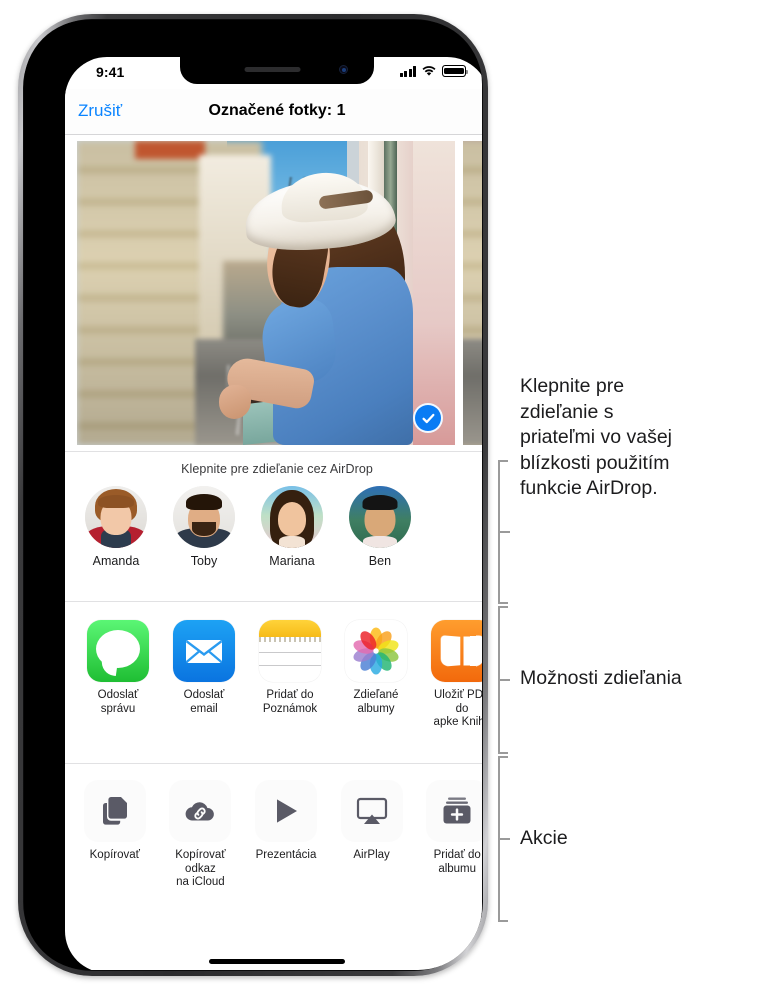  What do you see at coordinates (118, 651) in the screenshot?
I see `messages-icon` at bounding box center [118, 651].